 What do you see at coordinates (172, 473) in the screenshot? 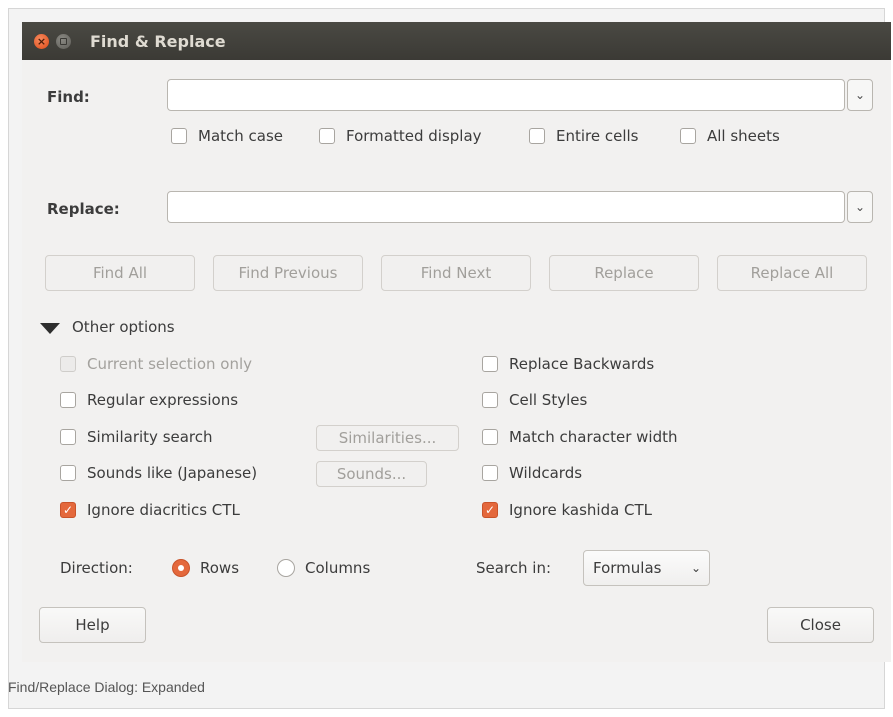
I see `sounds-like-label: Sounds like (Japanese)` at bounding box center [172, 473].